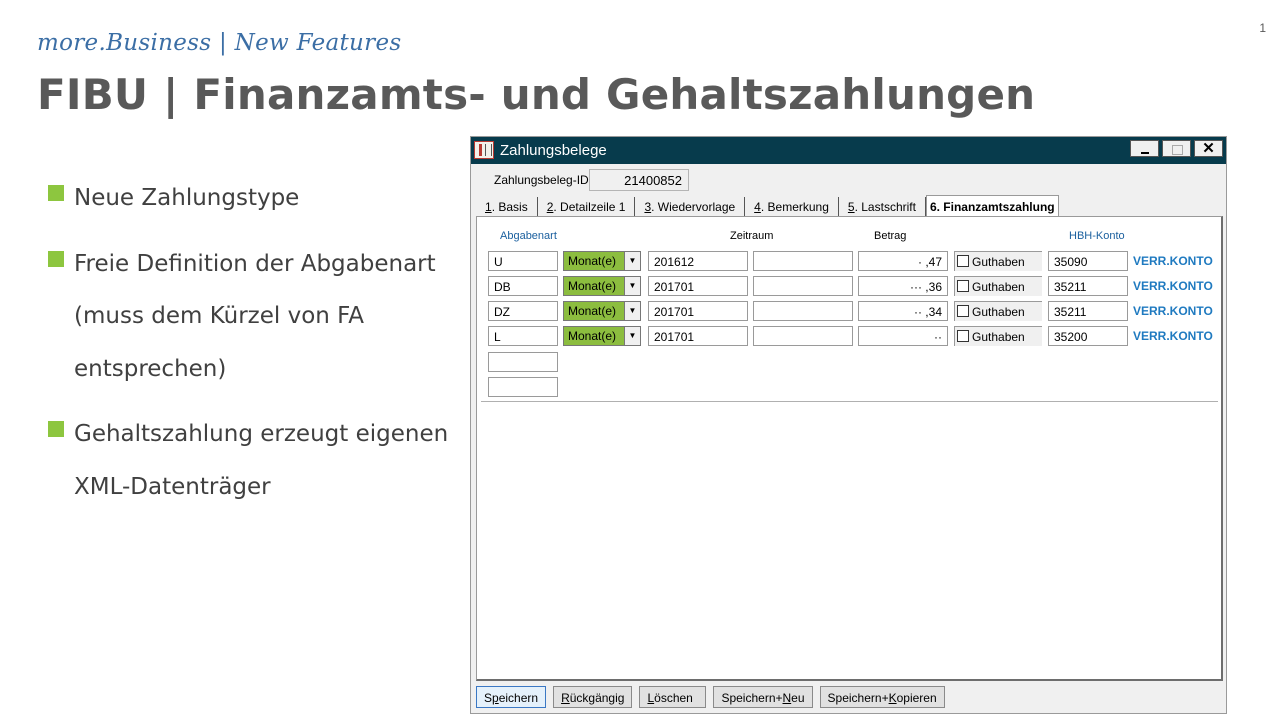 The width and height of the screenshot is (1279, 720). I want to click on loeschen-button: Löschen, so click(673, 697).